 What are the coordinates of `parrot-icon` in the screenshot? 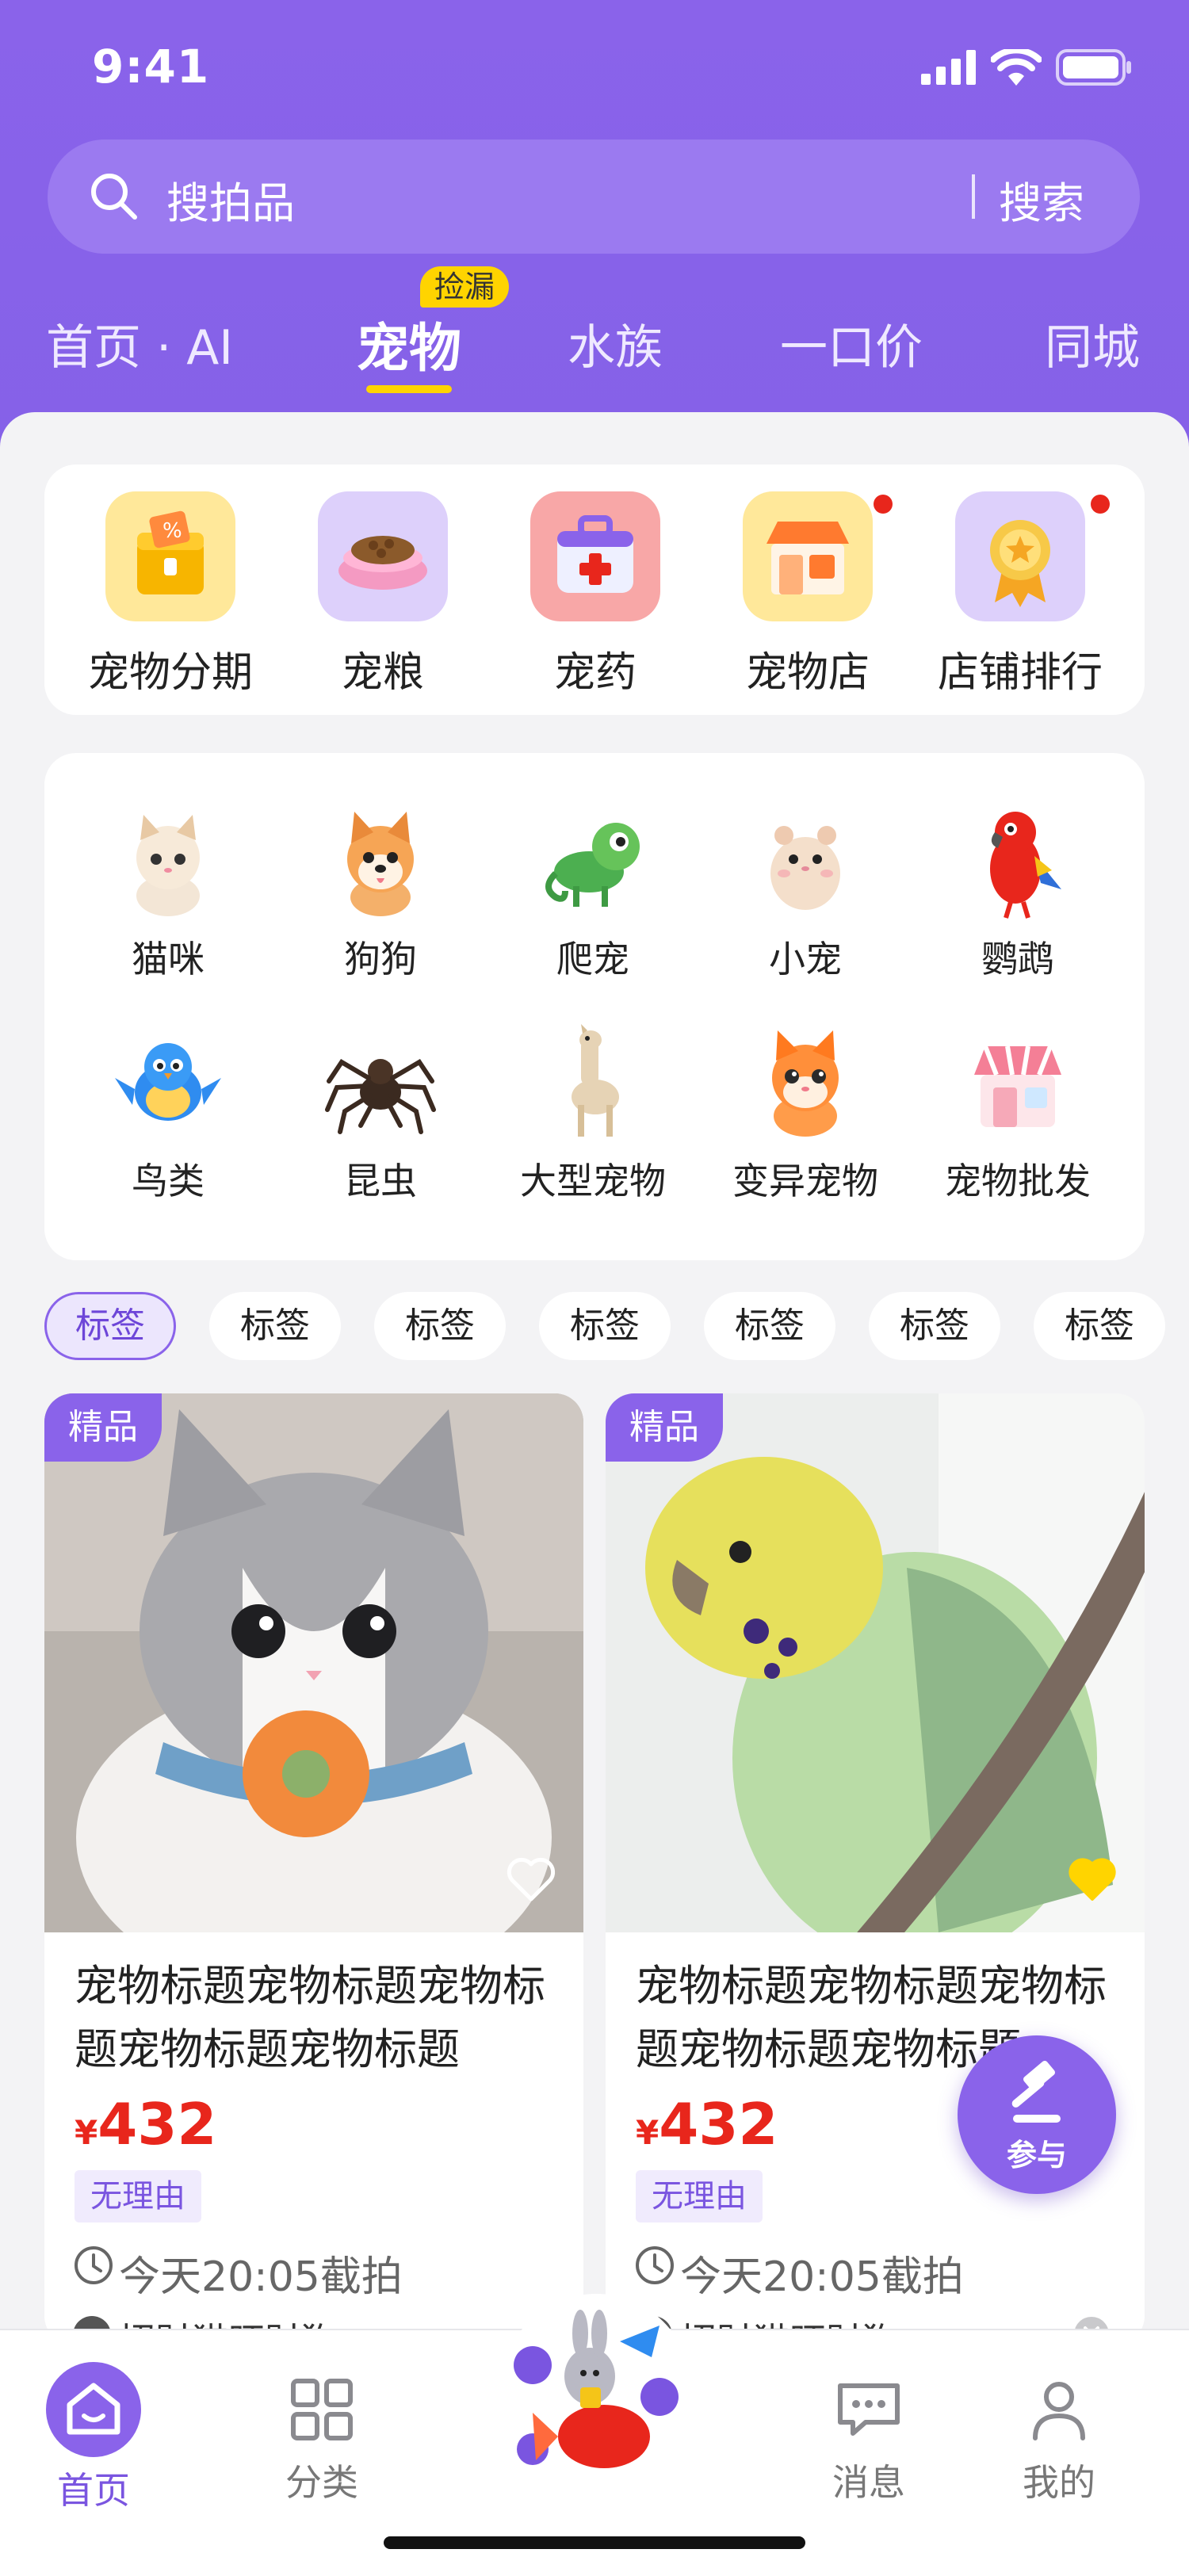 It's located at (1025, 865).